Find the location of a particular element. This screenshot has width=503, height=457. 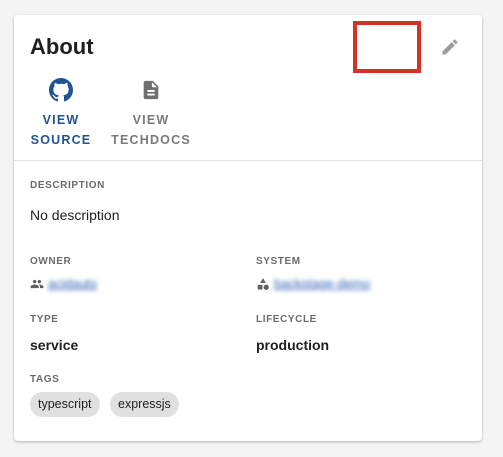

view-techdocs-link: VIEW TECHDOCS is located at coordinates (151, 113).